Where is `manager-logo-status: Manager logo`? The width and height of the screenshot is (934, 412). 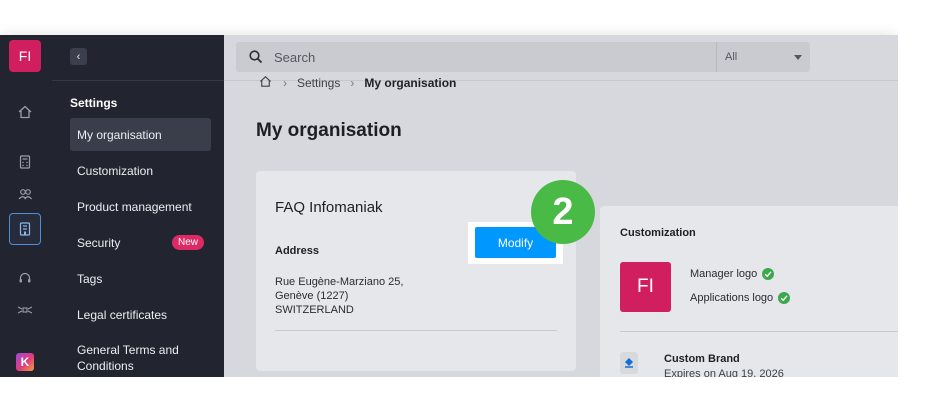
manager-logo-status: Manager logo is located at coordinates (732, 274).